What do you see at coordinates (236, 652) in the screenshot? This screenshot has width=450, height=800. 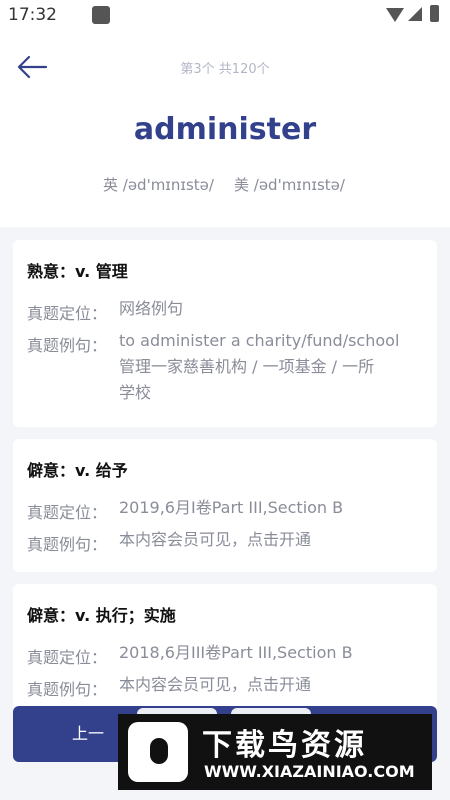 I see `location-value: 2018,6月III卷Part III,Section B` at bounding box center [236, 652].